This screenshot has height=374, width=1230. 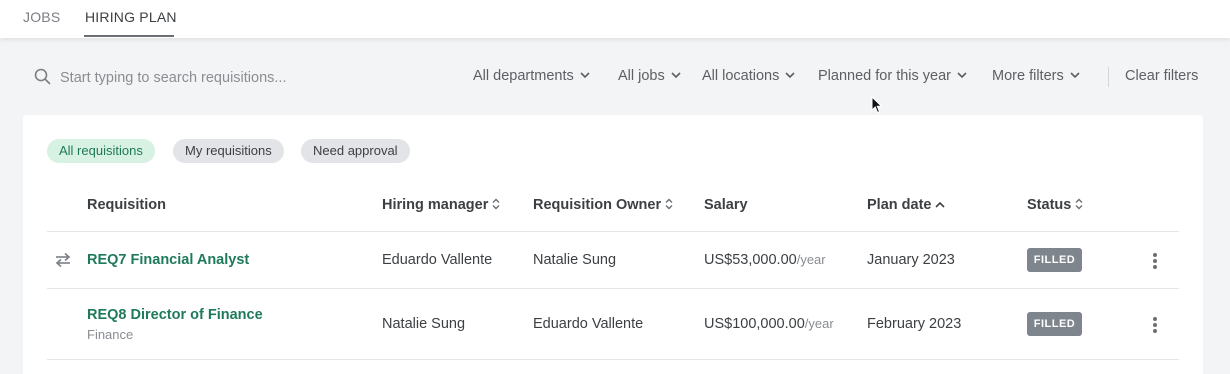 What do you see at coordinates (110, 334) in the screenshot?
I see `requisition-department: Finance` at bounding box center [110, 334].